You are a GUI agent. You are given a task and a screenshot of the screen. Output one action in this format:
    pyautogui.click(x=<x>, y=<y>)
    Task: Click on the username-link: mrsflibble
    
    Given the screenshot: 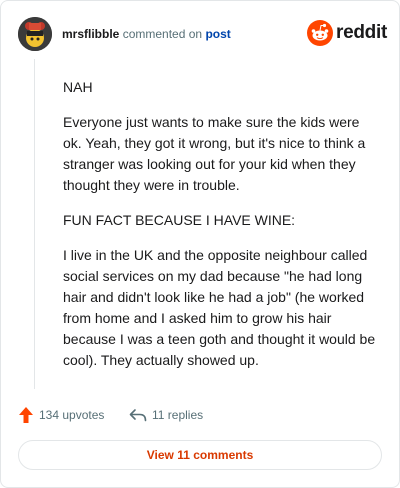 What is the action you would take?
    pyautogui.click(x=90, y=34)
    